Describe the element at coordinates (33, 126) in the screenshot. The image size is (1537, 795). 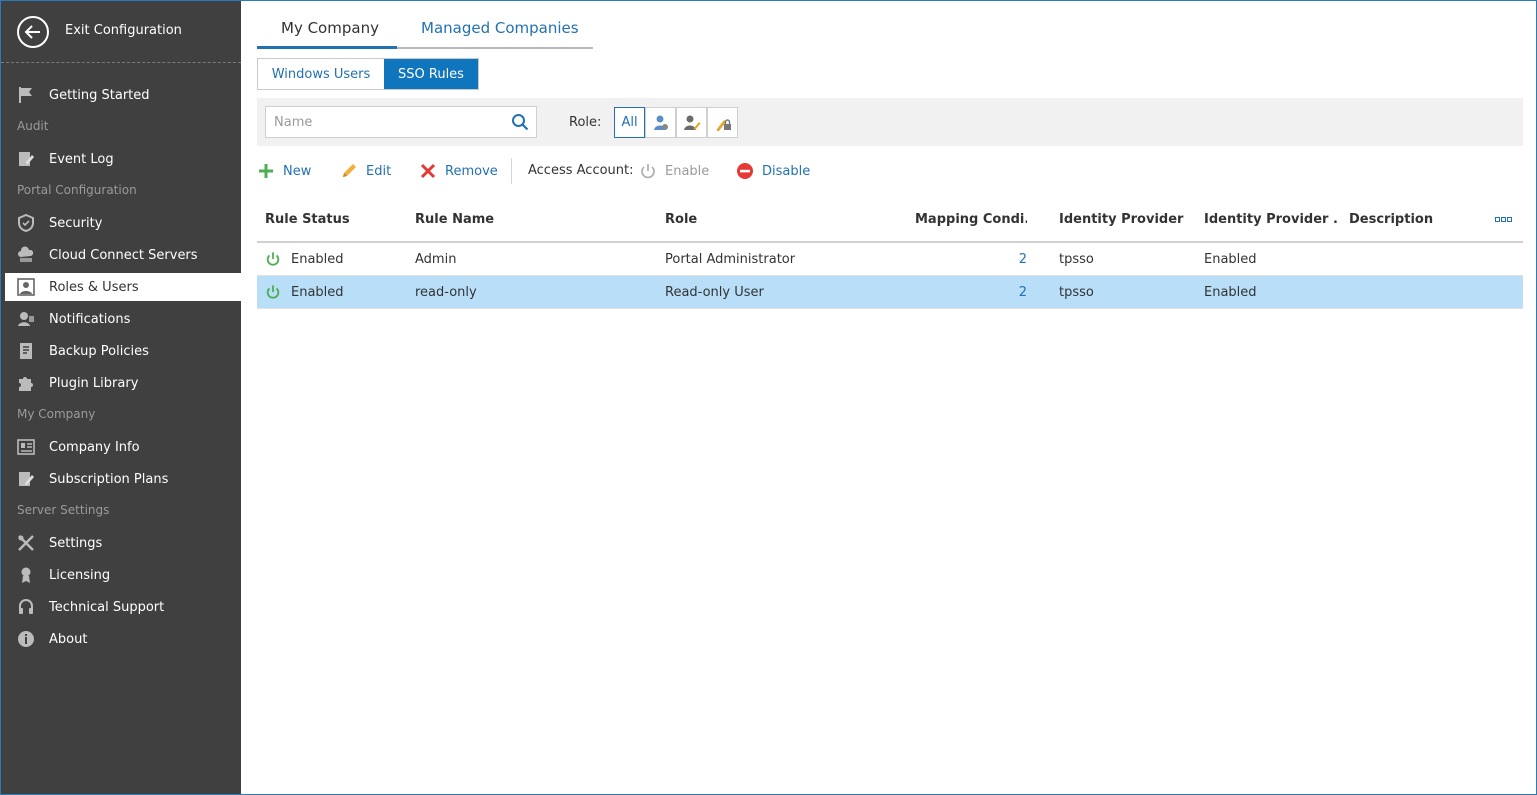
I see `section-audit: Audit` at that location.